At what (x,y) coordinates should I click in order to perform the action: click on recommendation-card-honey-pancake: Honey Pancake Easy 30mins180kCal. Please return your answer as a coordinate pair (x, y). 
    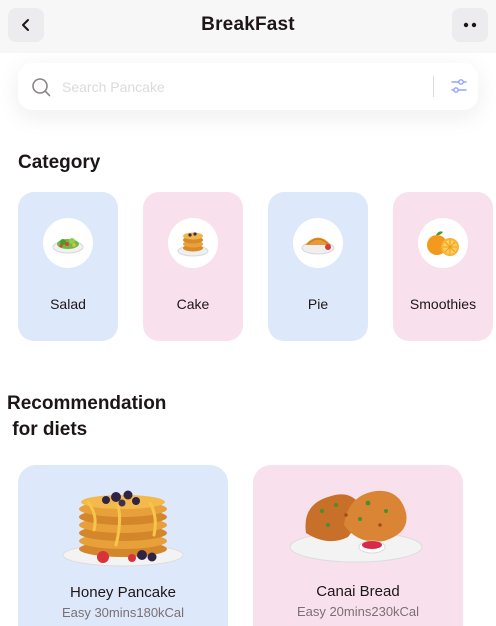
    Looking at the image, I should click on (123, 545).